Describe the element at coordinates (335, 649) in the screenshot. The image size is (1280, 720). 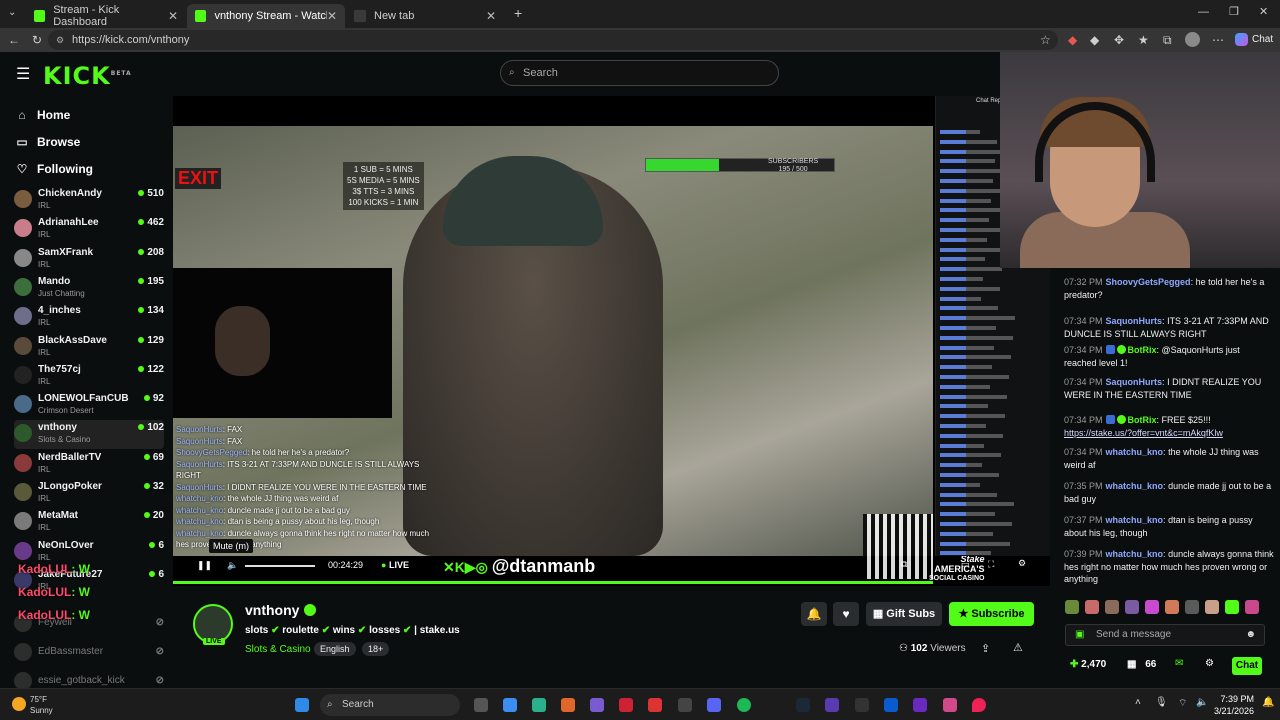
I see `tag-language: English` at that location.